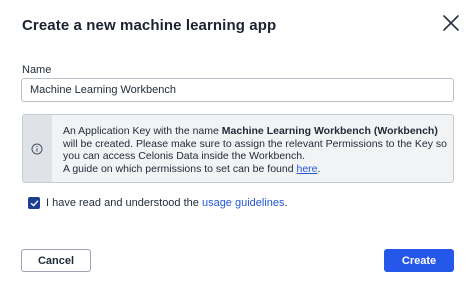 The image size is (474, 293). Describe the element at coordinates (37, 149) in the screenshot. I see `info-icon` at that location.